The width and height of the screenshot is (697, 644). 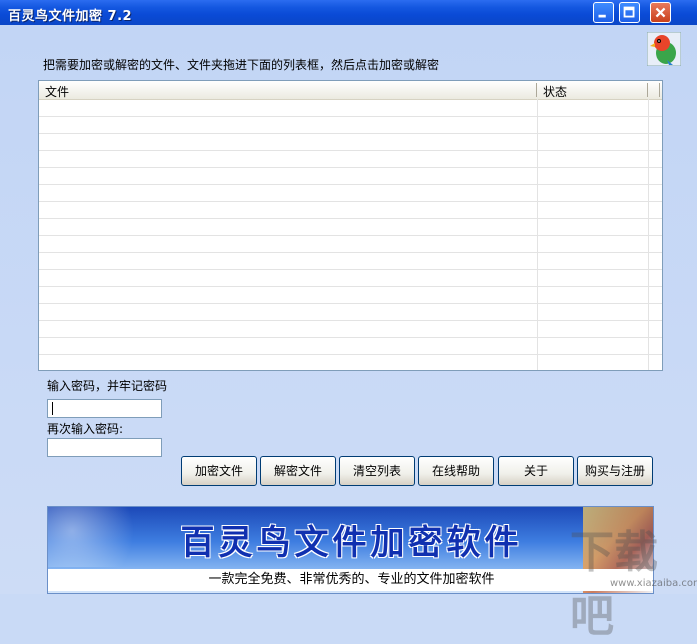 What do you see at coordinates (602, 16) in the screenshot?
I see `minimize-icon` at bounding box center [602, 16].